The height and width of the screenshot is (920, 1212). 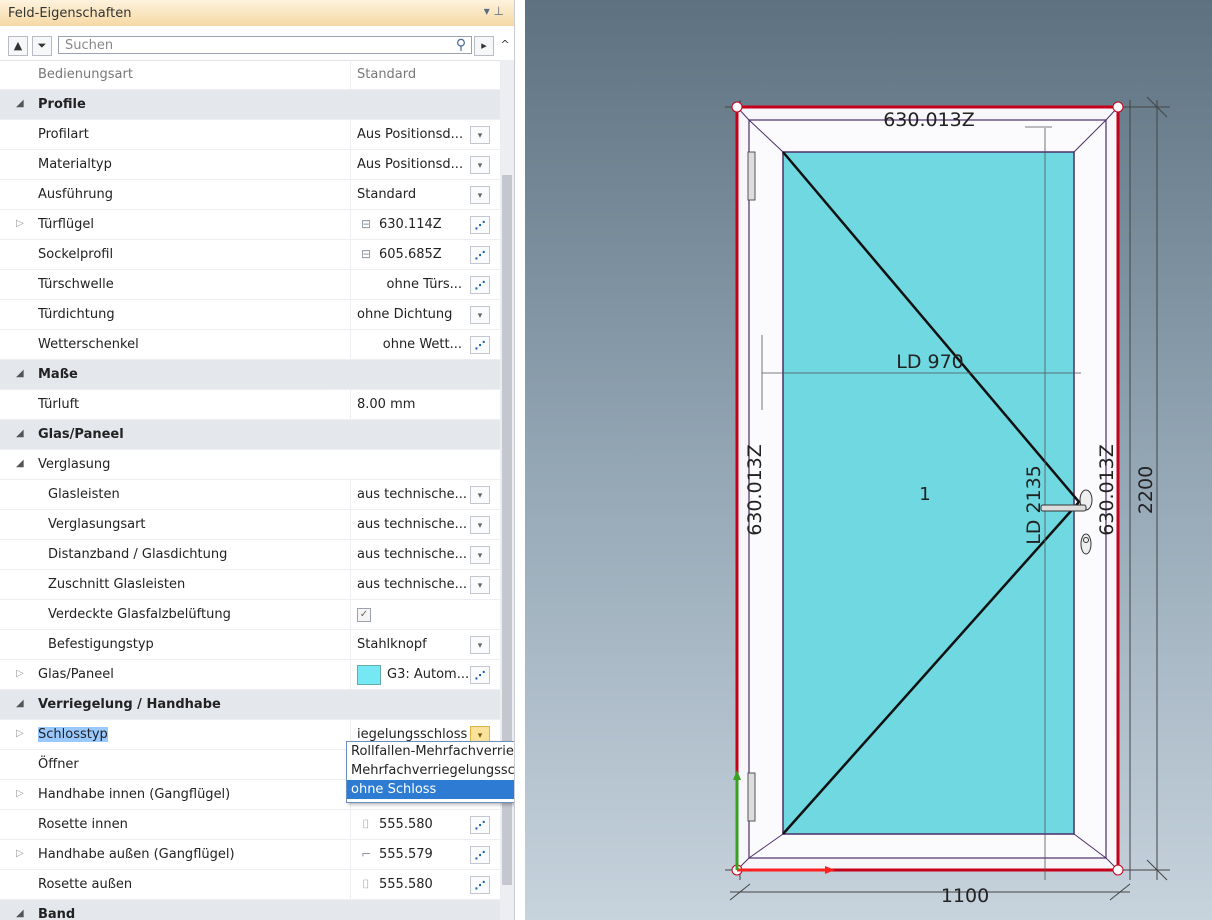 What do you see at coordinates (250, 75) in the screenshot?
I see `property-row: Bedienungsart Standard` at bounding box center [250, 75].